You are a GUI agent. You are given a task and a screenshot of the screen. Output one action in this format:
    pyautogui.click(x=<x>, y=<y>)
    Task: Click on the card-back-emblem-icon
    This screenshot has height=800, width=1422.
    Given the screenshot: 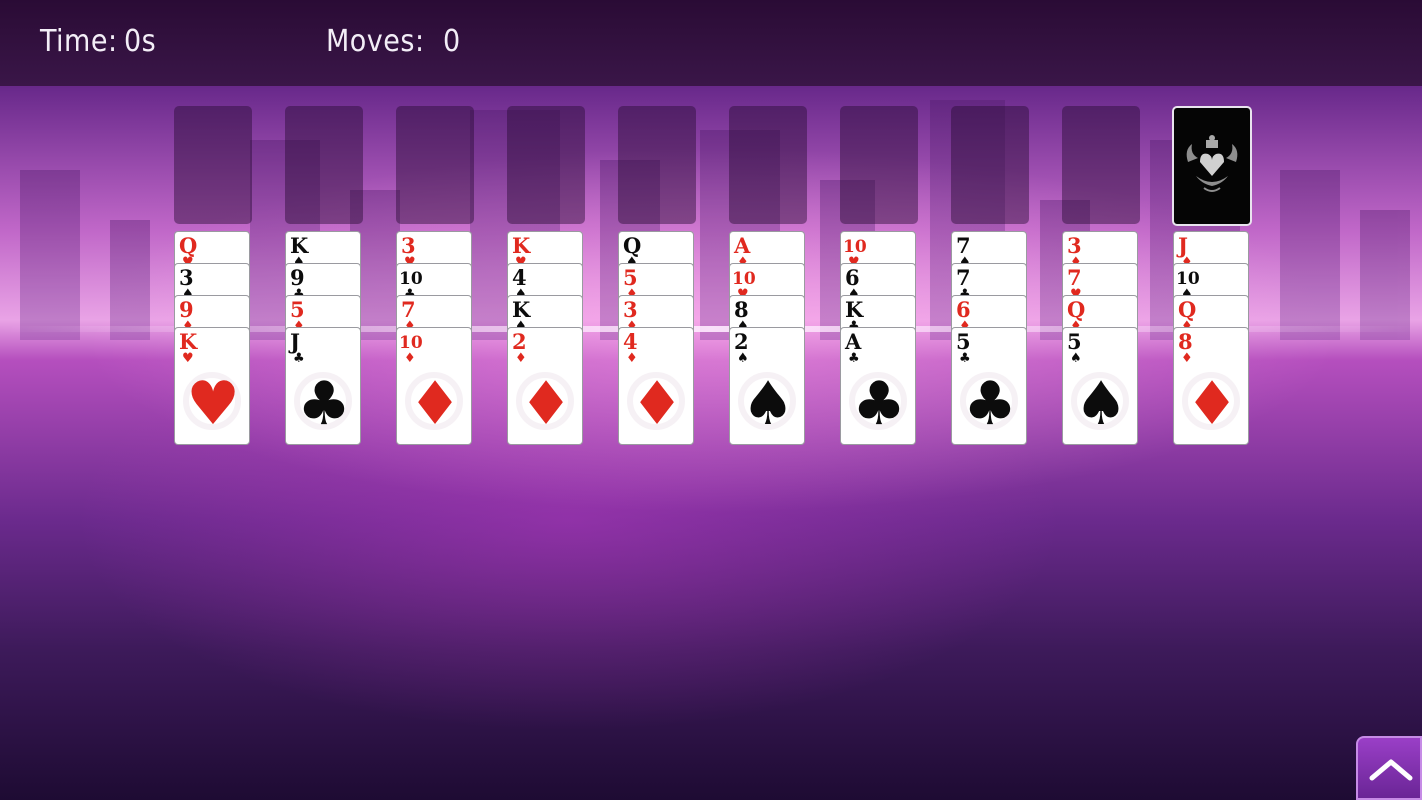 What is the action you would take?
    pyautogui.click(x=1212, y=163)
    